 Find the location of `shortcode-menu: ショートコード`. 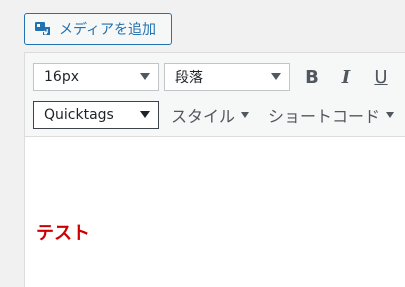

shortcode-menu: ショートコード is located at coordinates (331, 115).